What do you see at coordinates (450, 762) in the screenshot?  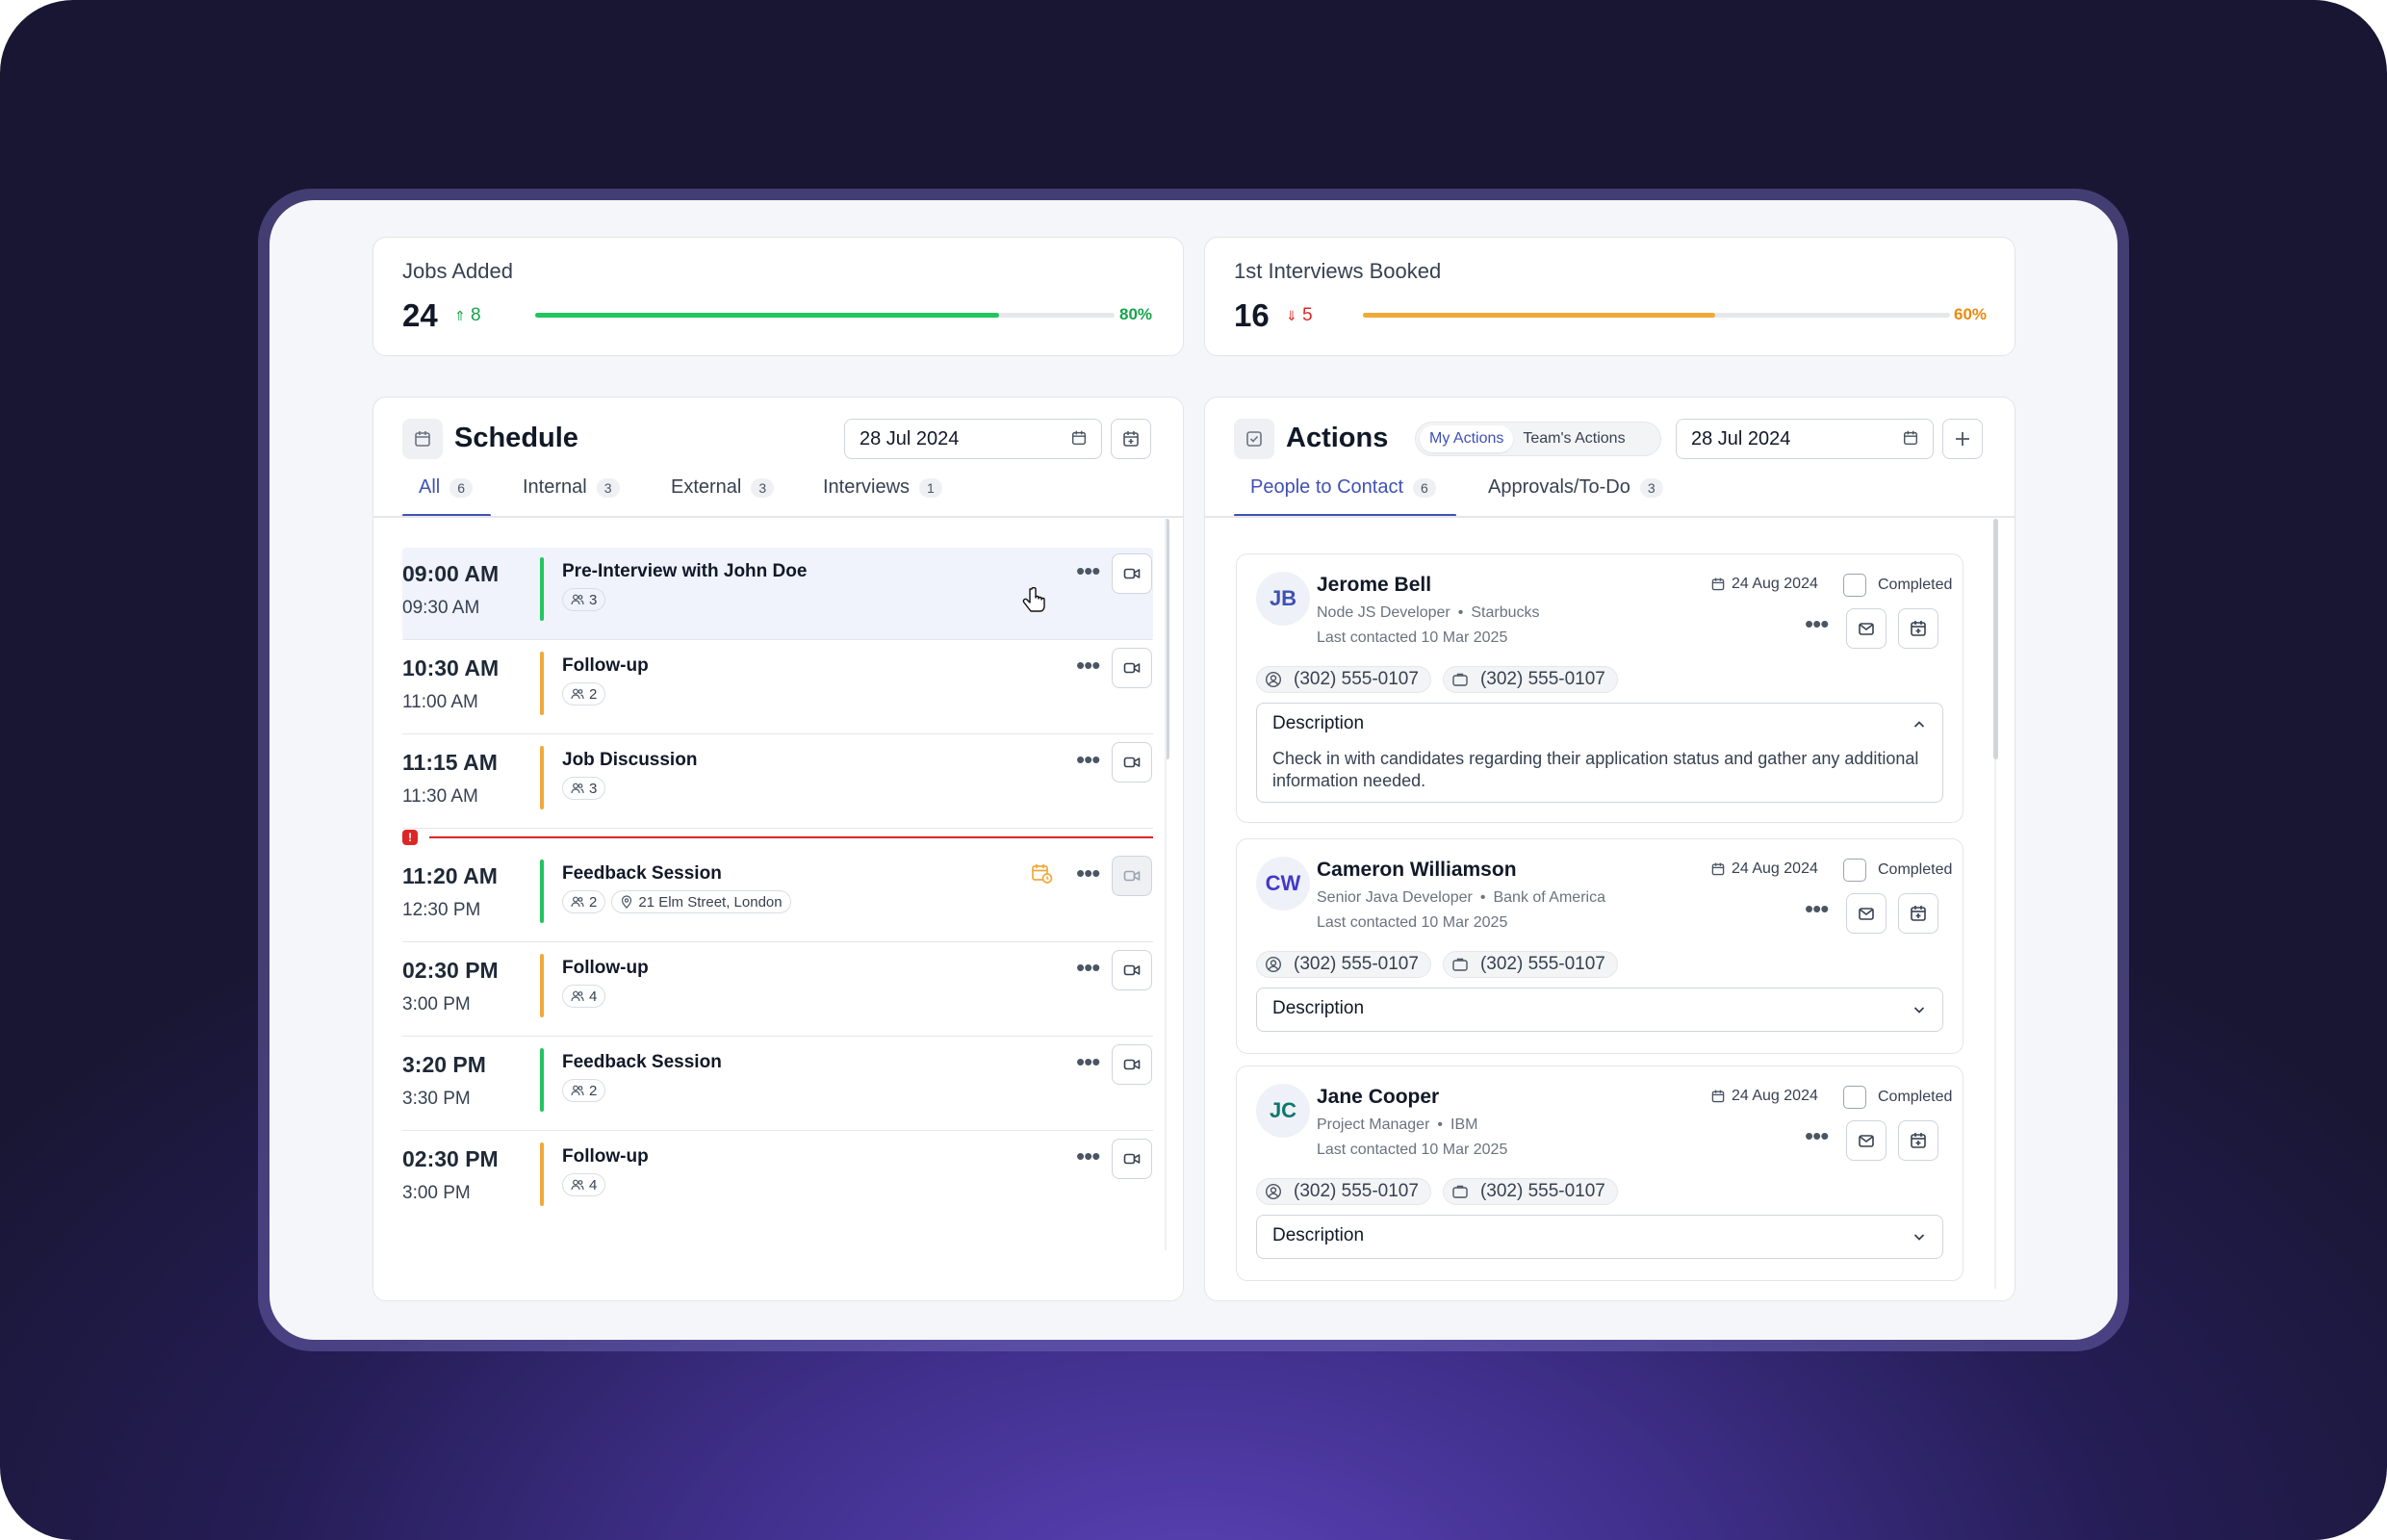 I see `event-start-time: 11:15 AM` at bounding box center [450, 762].